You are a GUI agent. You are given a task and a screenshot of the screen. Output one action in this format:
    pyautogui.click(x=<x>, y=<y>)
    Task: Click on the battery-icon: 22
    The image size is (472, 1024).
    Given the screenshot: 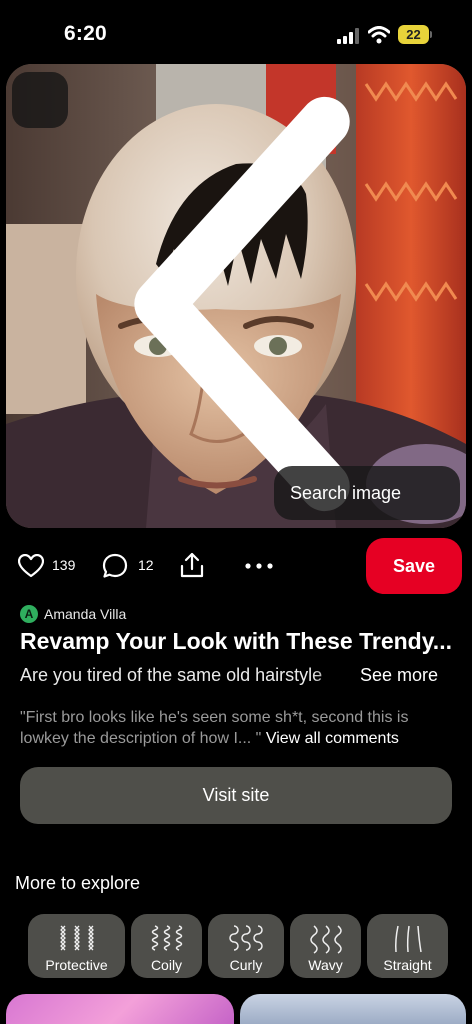 What is the action you would take?
    pyautogui.click(x=415, y=35)
    